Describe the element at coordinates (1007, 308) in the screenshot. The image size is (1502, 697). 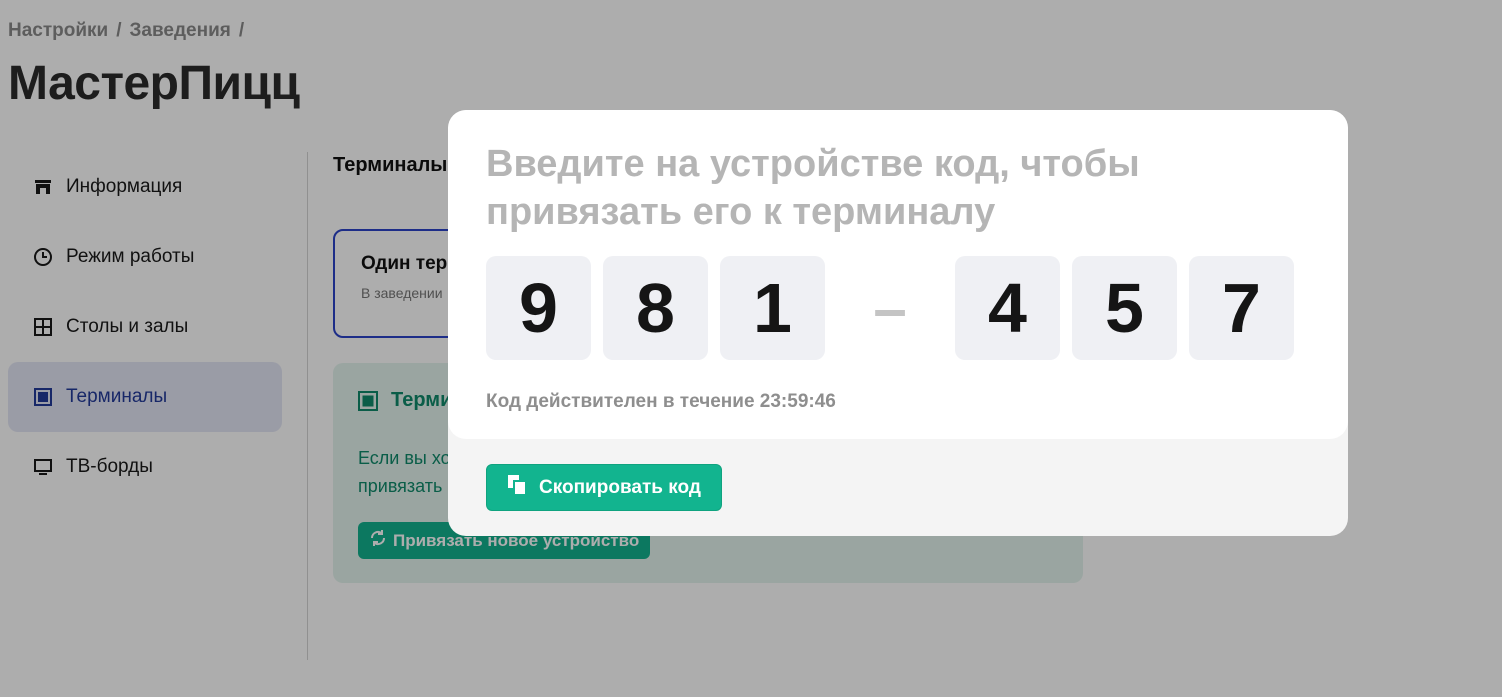
I see `code-digit: 4` at that location.